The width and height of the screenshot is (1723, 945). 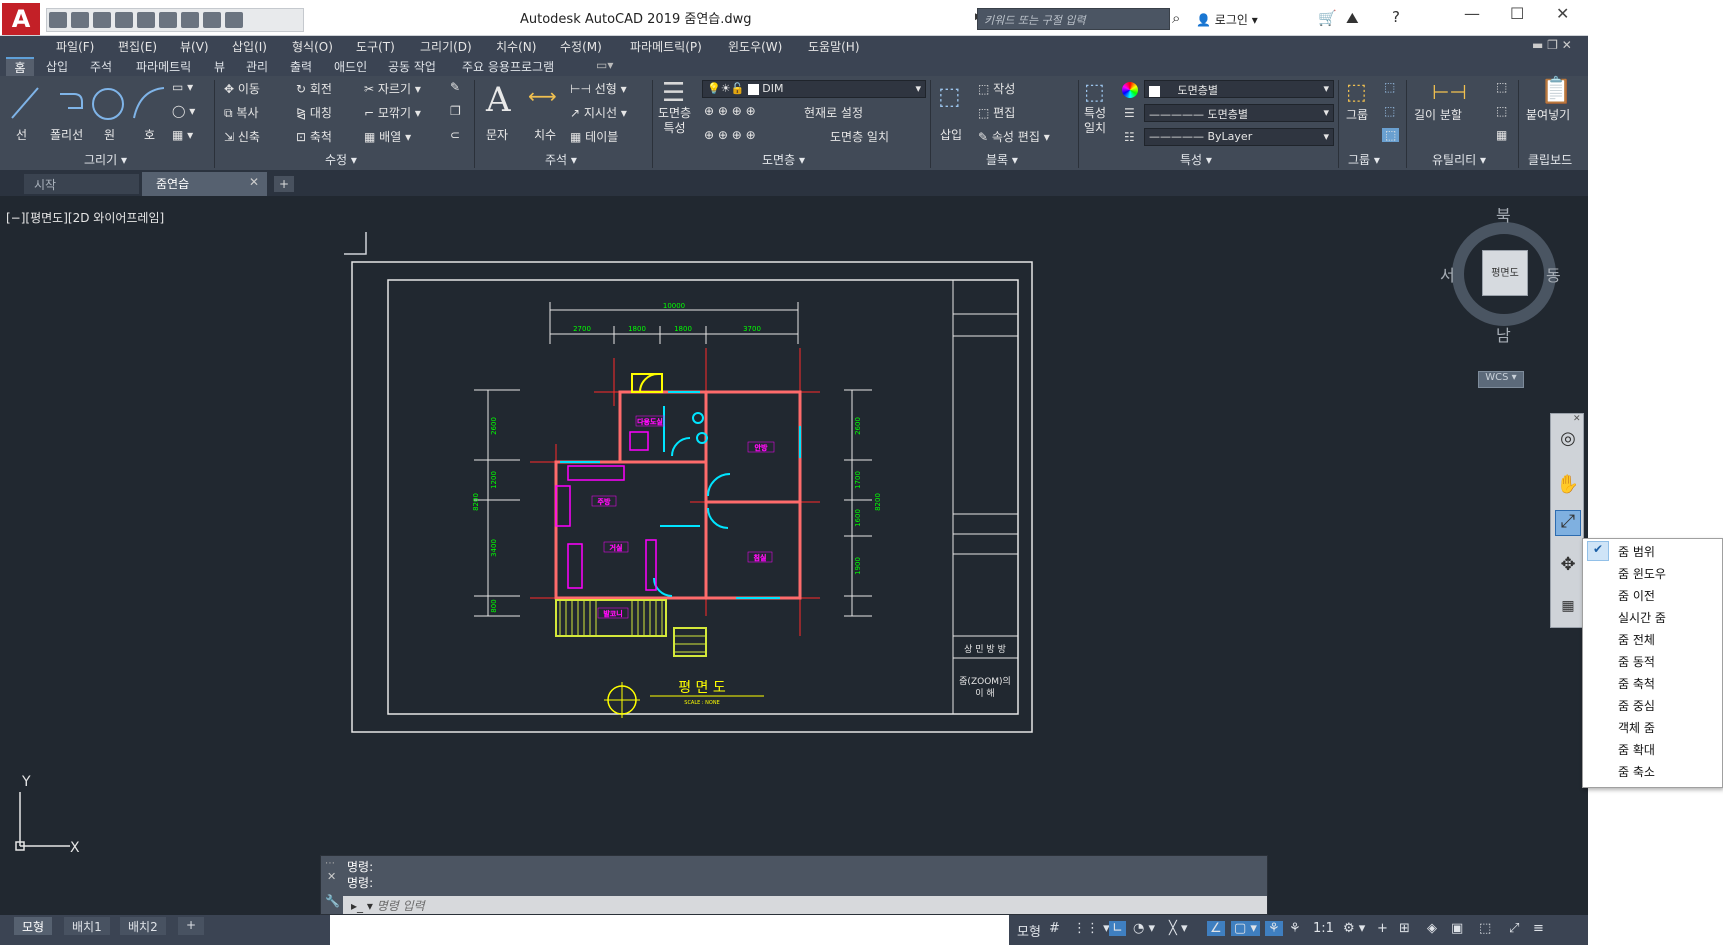 What do you see at coordinates (75, 46) in the screenshot?
I see `menu-file: 파일(F)` at bounding box center [75, 46].